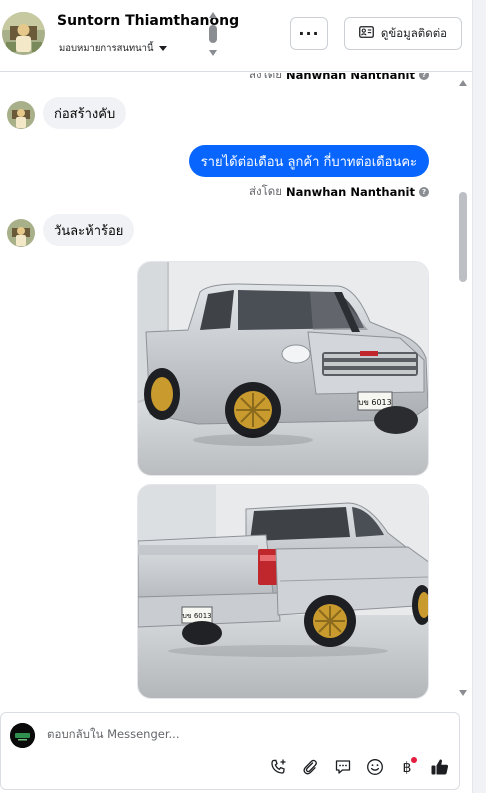 This screenshot has width=486, height=793. I want to click on phone-add-icon, so click(279, 767).